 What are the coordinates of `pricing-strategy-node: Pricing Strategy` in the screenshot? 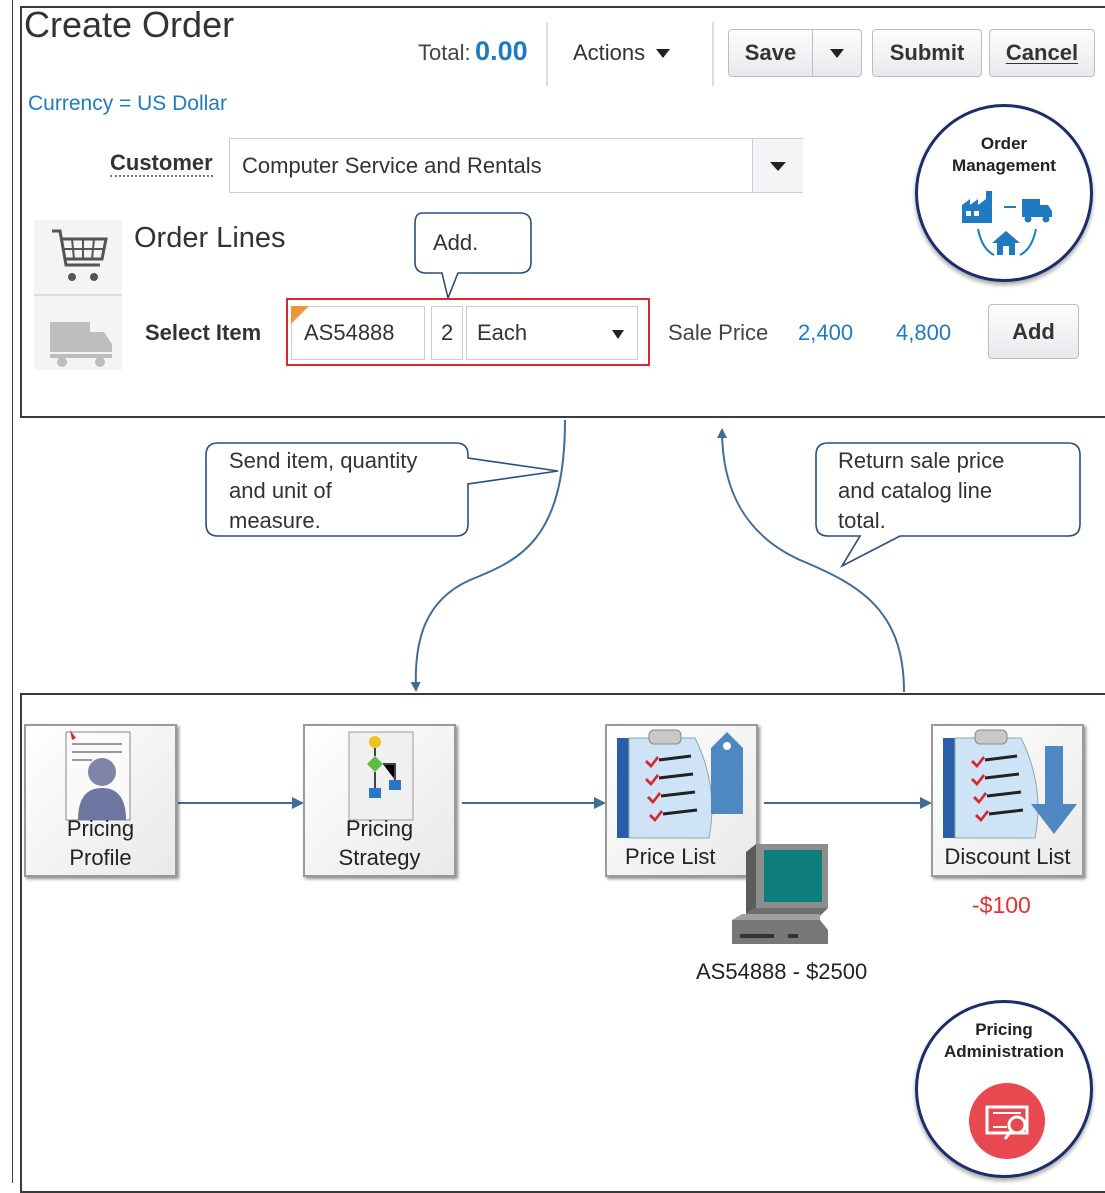 It's located at (379, 800).